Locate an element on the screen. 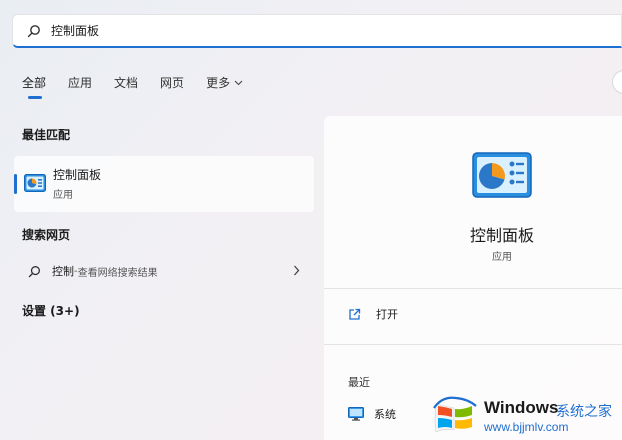 This screenshot has height=440, width=622. settings-heading: 设置 (3+) is located at coordinates (51, 310).